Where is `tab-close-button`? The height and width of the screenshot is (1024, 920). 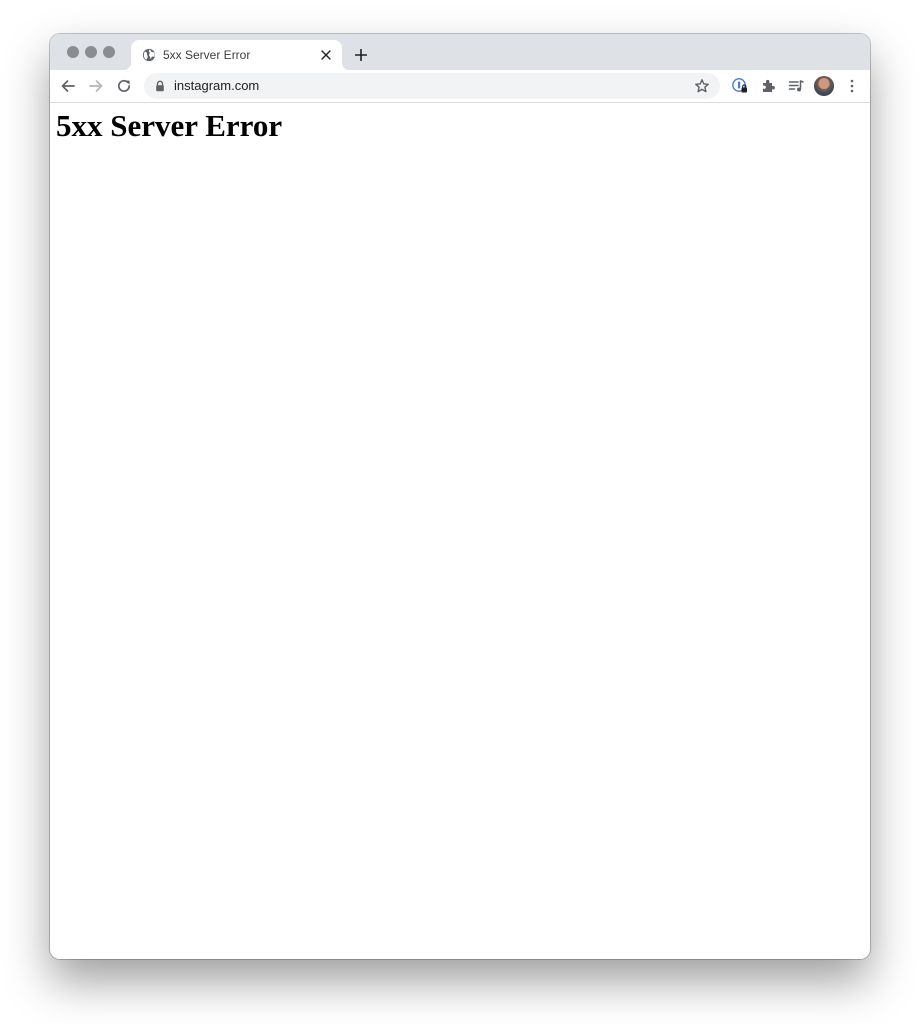 tab-close-button is located at coordinates (326, 55).